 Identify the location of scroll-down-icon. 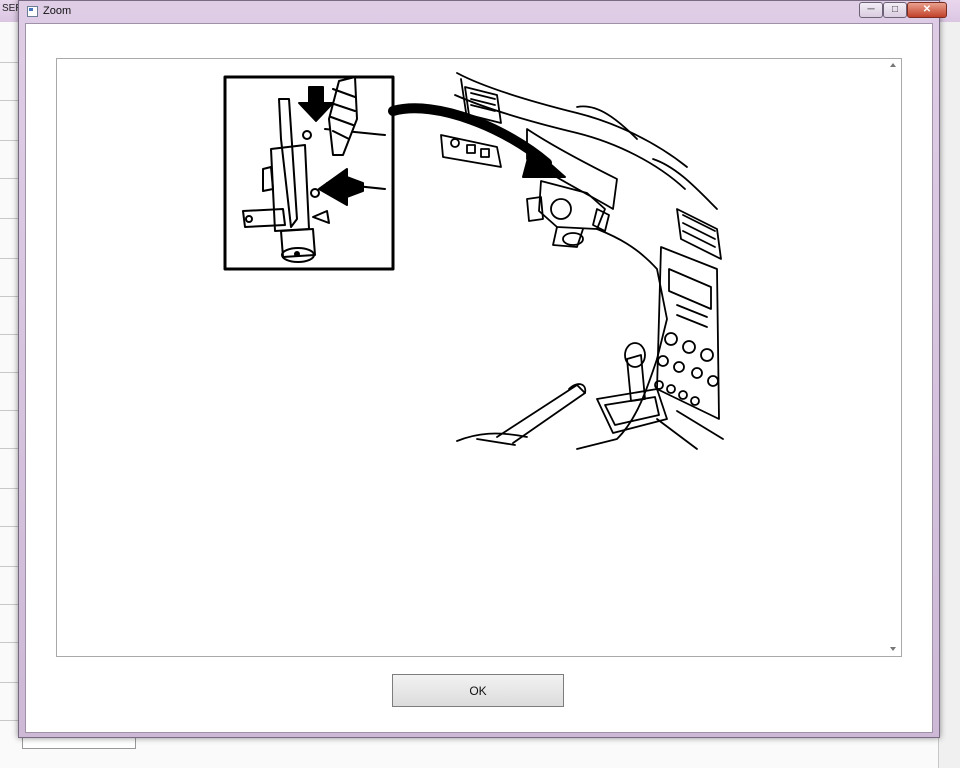
(893, 649).